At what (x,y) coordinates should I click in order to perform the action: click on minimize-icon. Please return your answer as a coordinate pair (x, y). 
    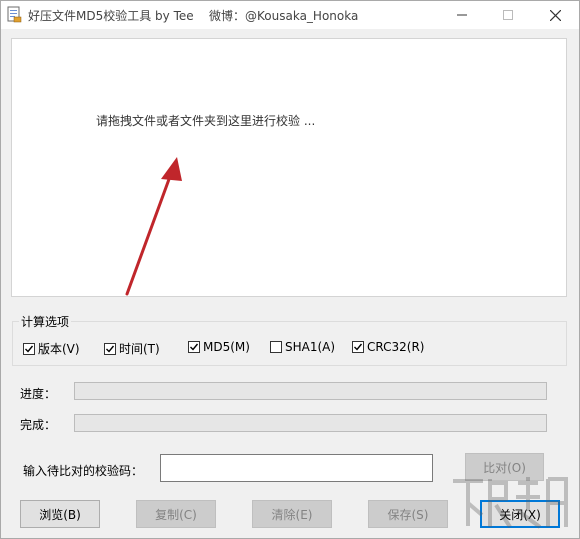
    Looking at the image, I should click on (462, 15).